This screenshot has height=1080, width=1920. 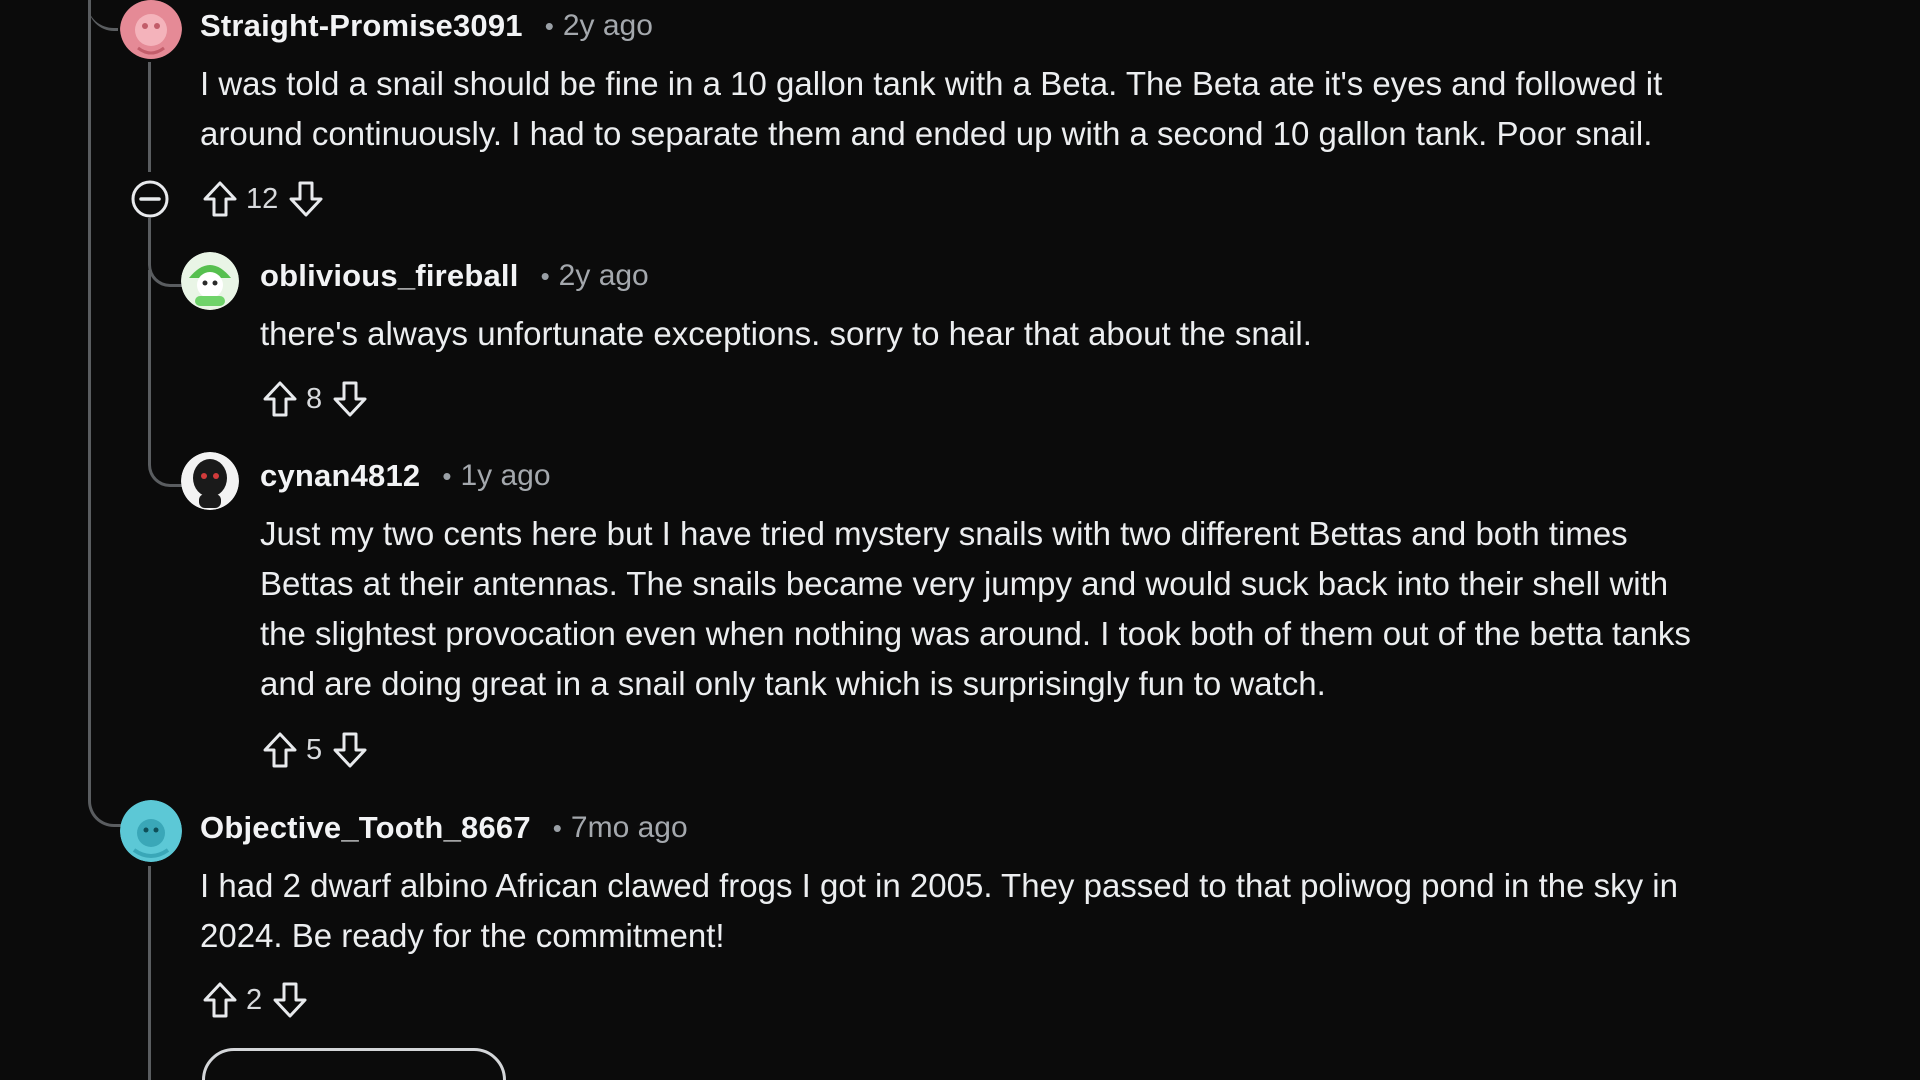 What do you see at coordinates (365, 828) in the screenshot?
I see `username: Objective_Tooth_8667` at bounding box center [365, 828].